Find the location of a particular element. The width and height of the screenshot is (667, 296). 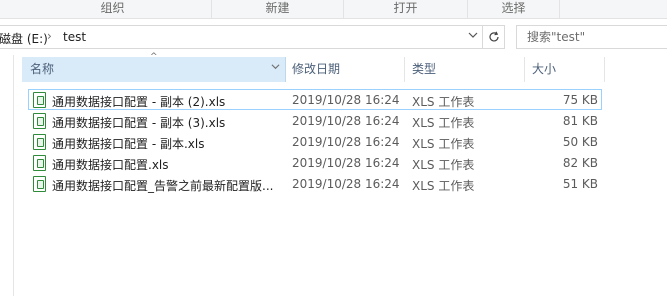

column-header-size: 大小 is located at coordinates (564, 69).